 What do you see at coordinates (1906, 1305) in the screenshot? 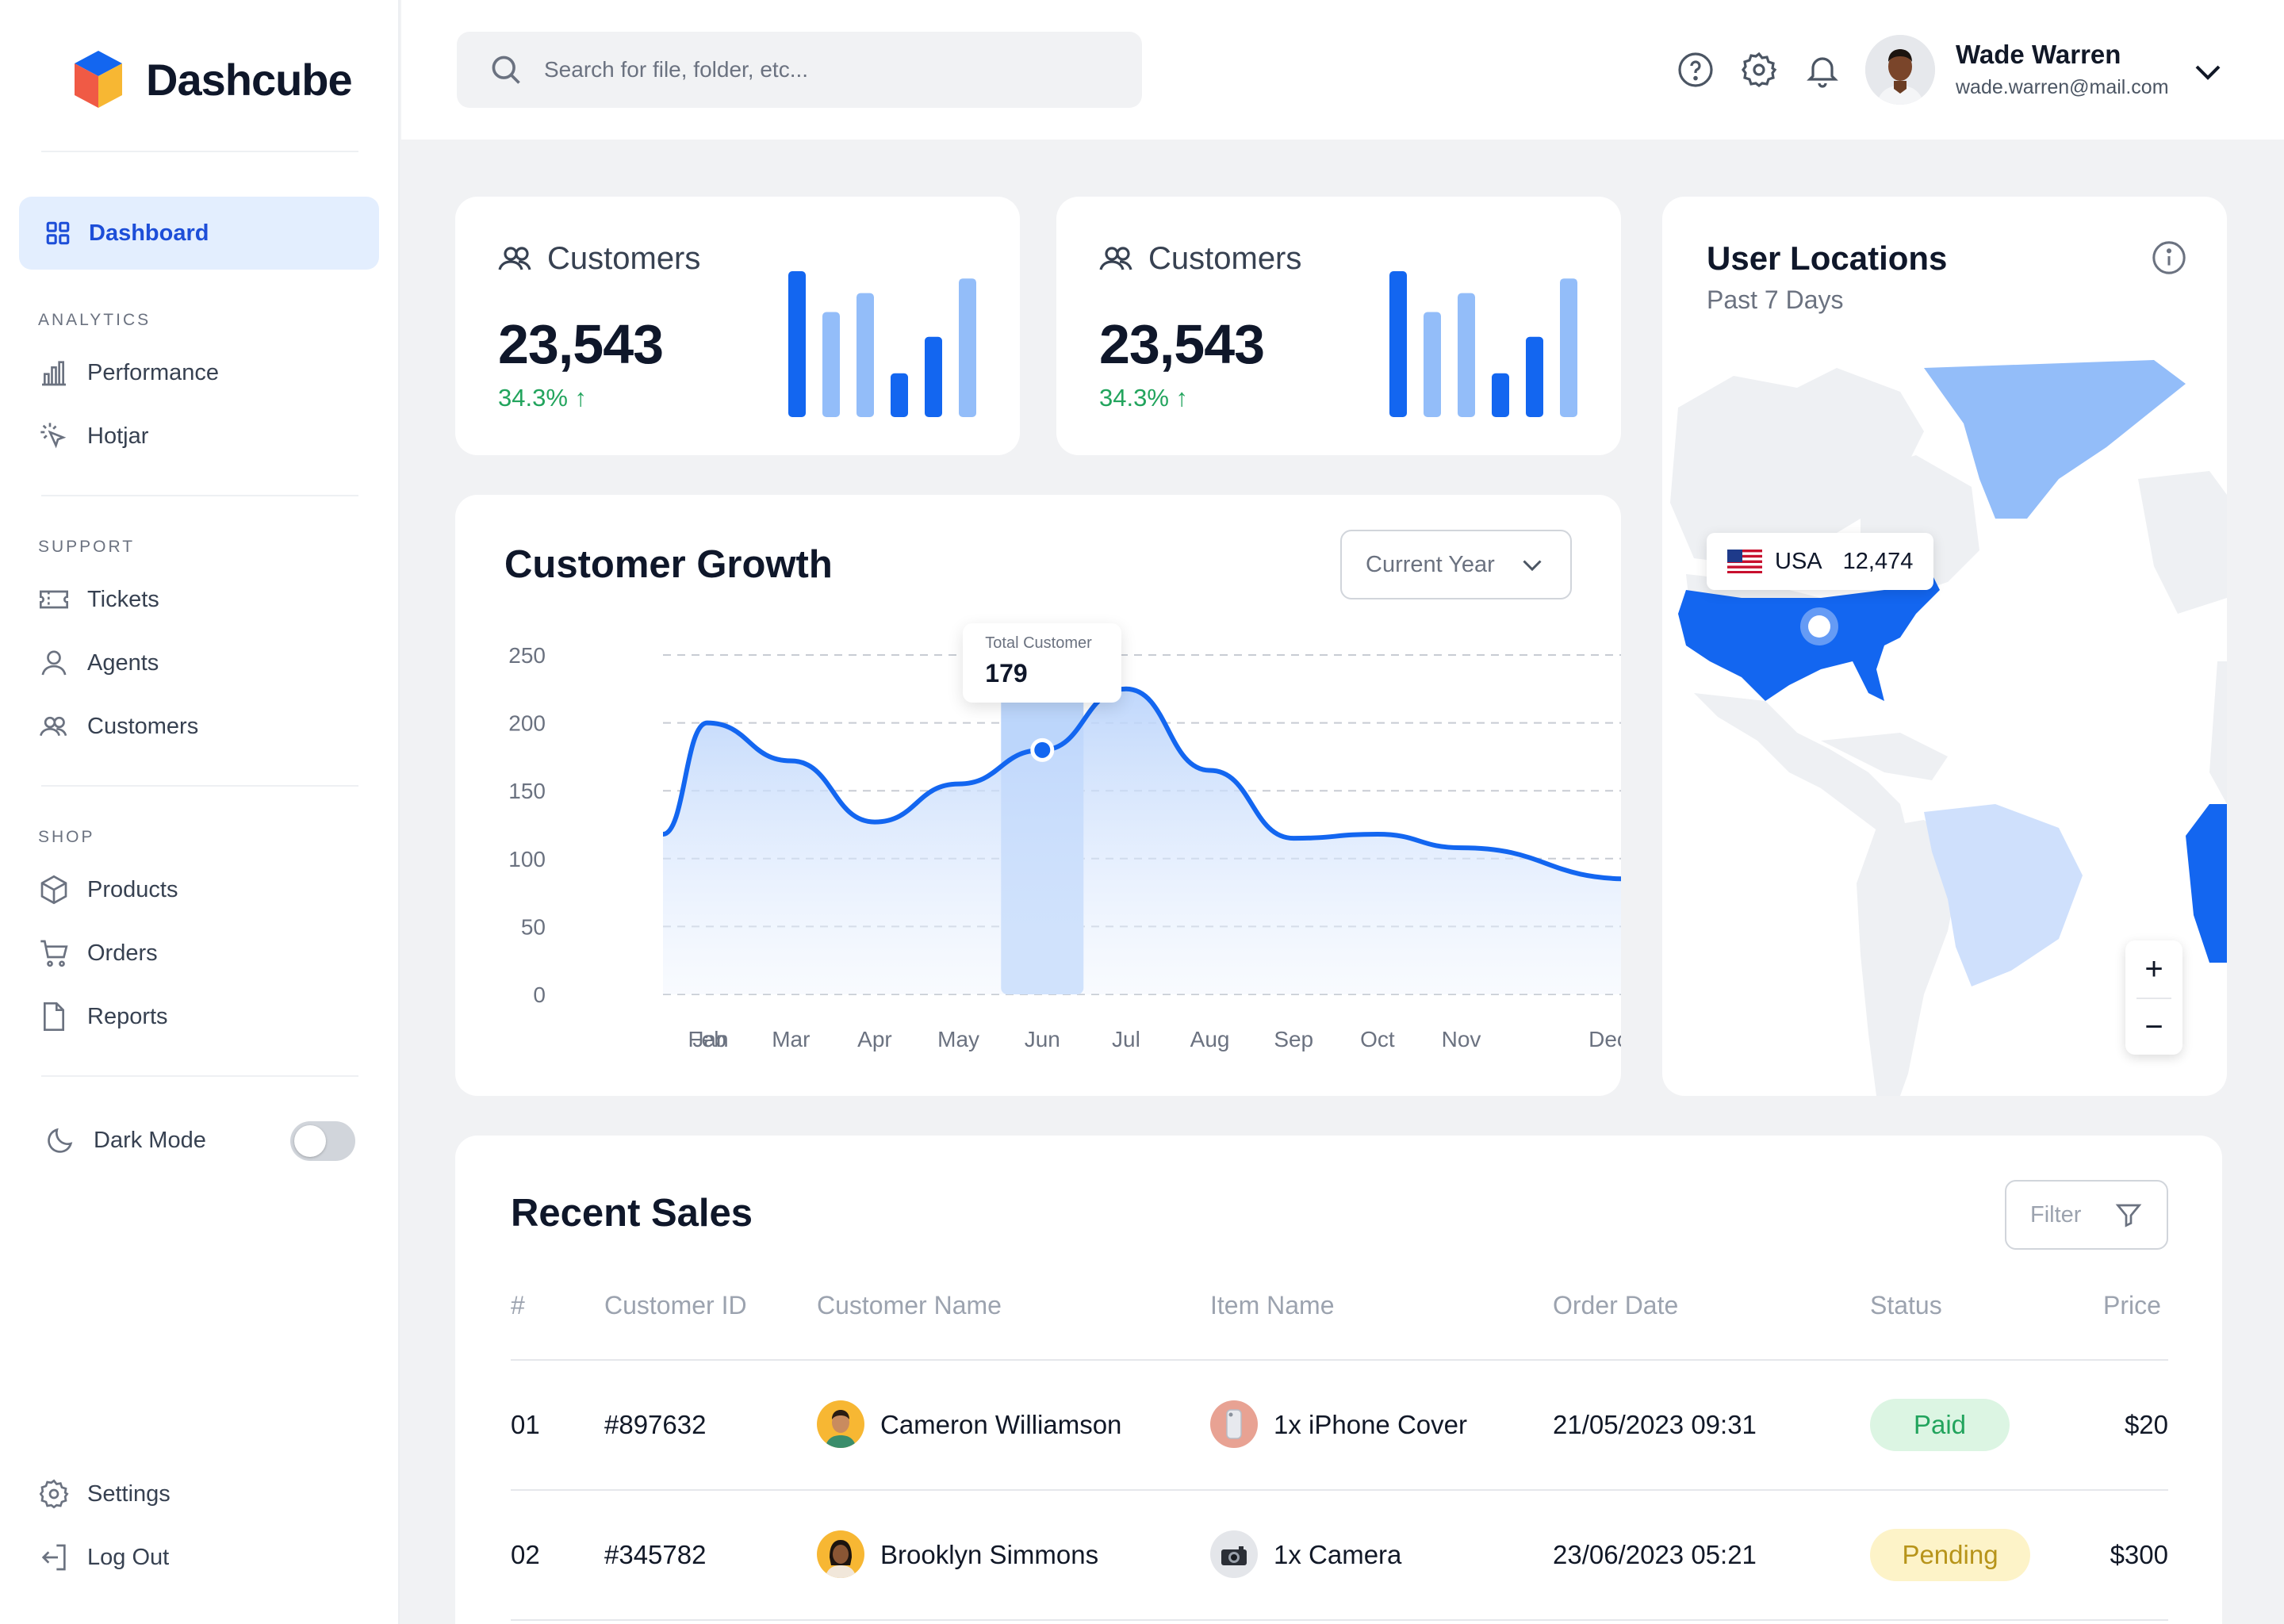
I see `col-header-status: Status` at bounding box center [1906, 1305].